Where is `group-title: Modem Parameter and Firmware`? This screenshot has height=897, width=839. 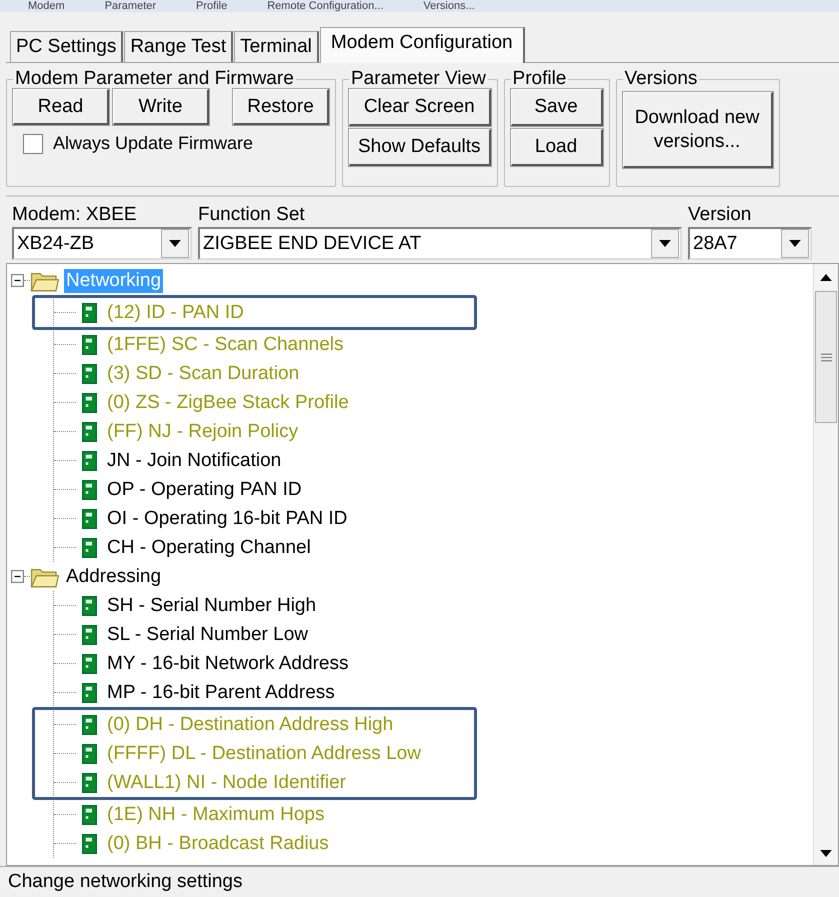
group-title: Modem Parameter and Firmware is located at coordinates (154, 79).